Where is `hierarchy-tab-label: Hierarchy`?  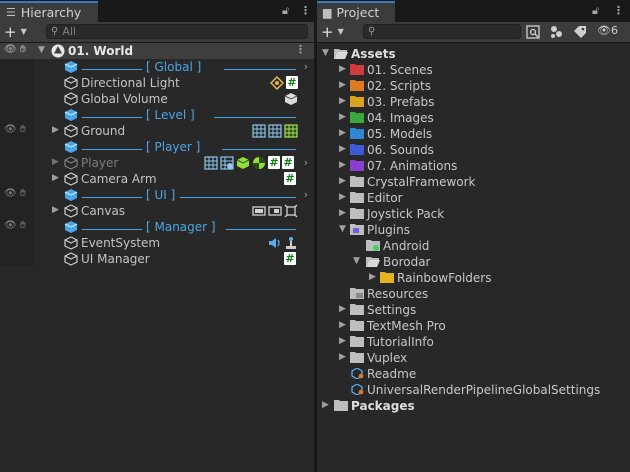 hierarchy-tab-label: Hierarchy is located at coordinates (51, 12).